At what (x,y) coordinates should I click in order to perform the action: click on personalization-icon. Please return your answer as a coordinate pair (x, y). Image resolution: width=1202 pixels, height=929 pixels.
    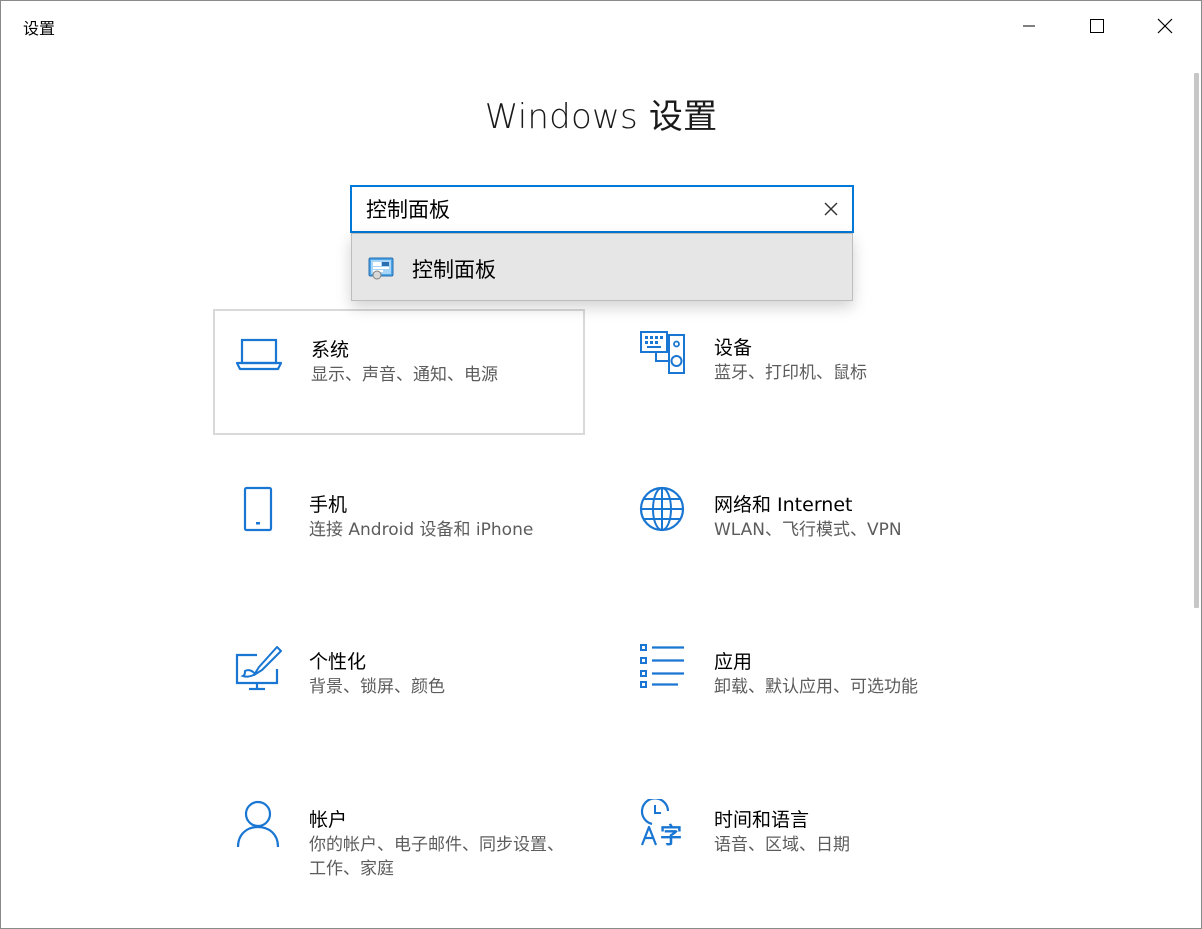
    Looking at the image, I should click on (258, 666).